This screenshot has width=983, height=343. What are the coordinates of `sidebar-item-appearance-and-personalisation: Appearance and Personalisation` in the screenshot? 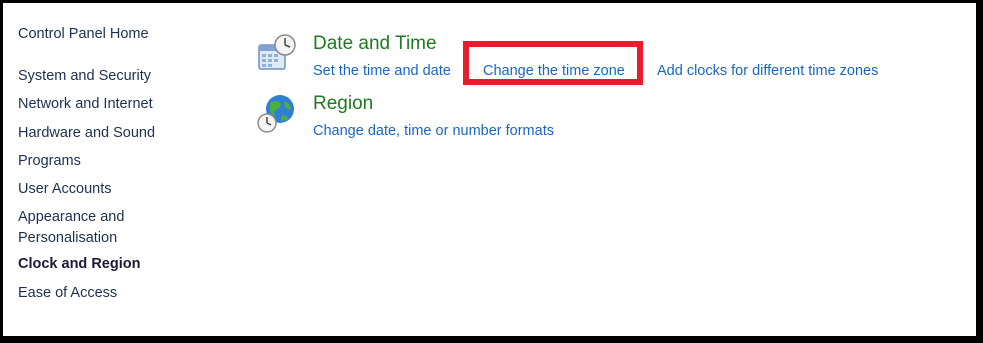 It's located at (93, 228).